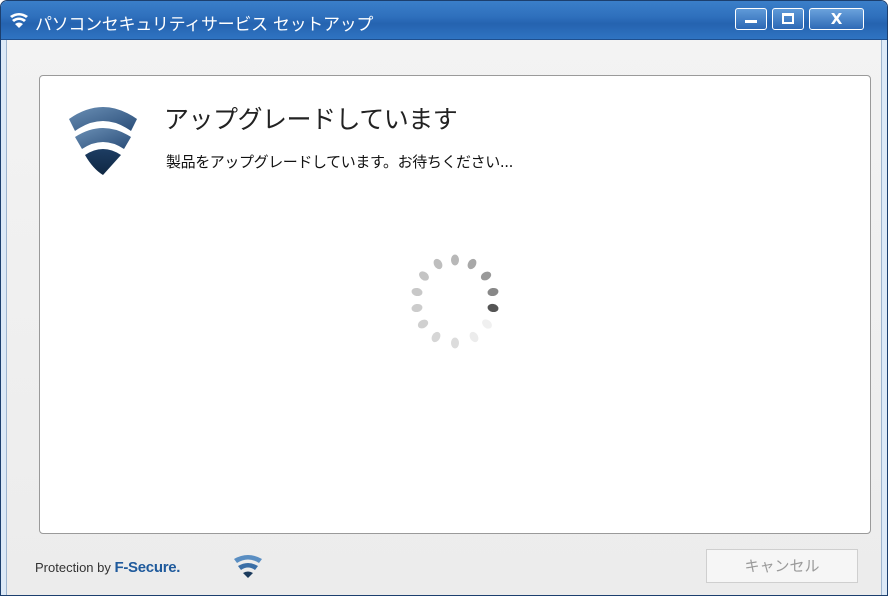  I want to click on cancel-button: キャンセル, so click(782, 566).